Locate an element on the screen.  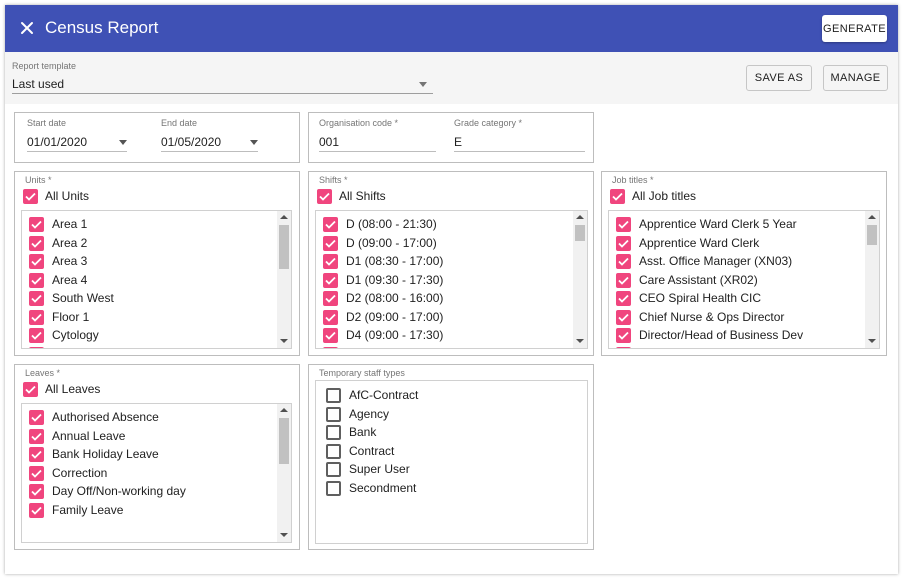
list-item: Floor 1 is located at coordinates (59, 317).